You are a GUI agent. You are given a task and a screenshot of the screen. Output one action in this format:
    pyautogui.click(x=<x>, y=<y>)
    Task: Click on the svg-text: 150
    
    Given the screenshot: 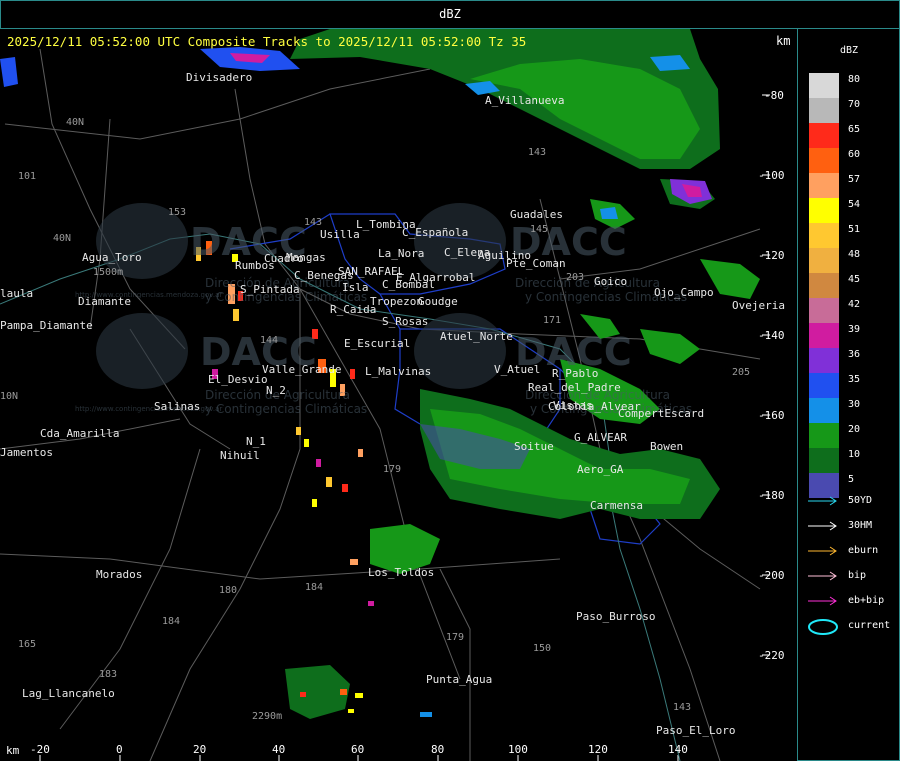 What is the action you would take?
    pyautogui.click(x=542, y=648)
    